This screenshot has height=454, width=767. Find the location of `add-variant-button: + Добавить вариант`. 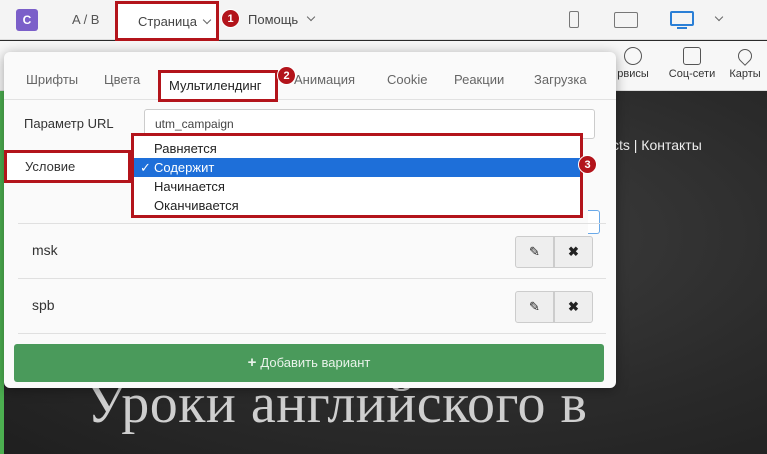

add-variant-button: + Добавить вариант is located at coordinates (309, 363).